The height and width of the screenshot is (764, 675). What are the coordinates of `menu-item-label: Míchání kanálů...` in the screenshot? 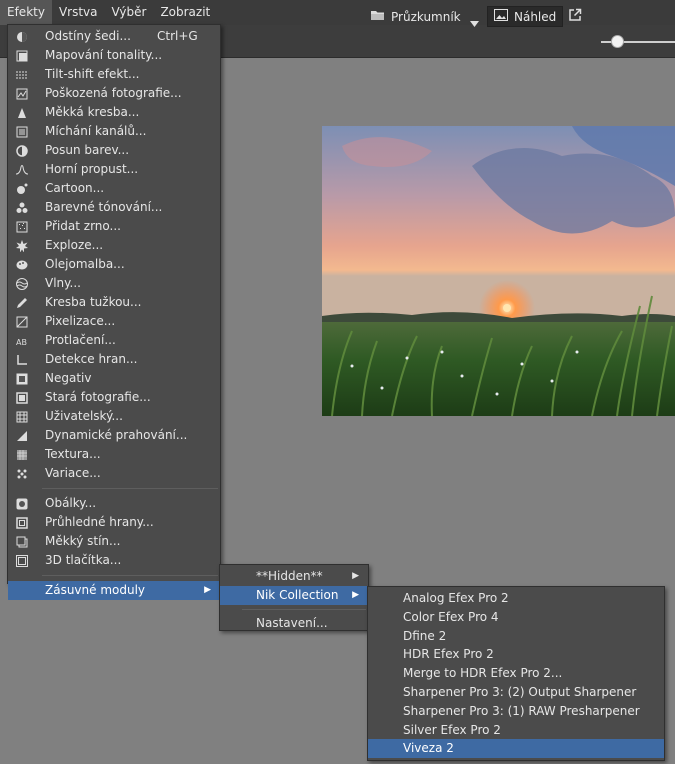 It's located at (96, 131).